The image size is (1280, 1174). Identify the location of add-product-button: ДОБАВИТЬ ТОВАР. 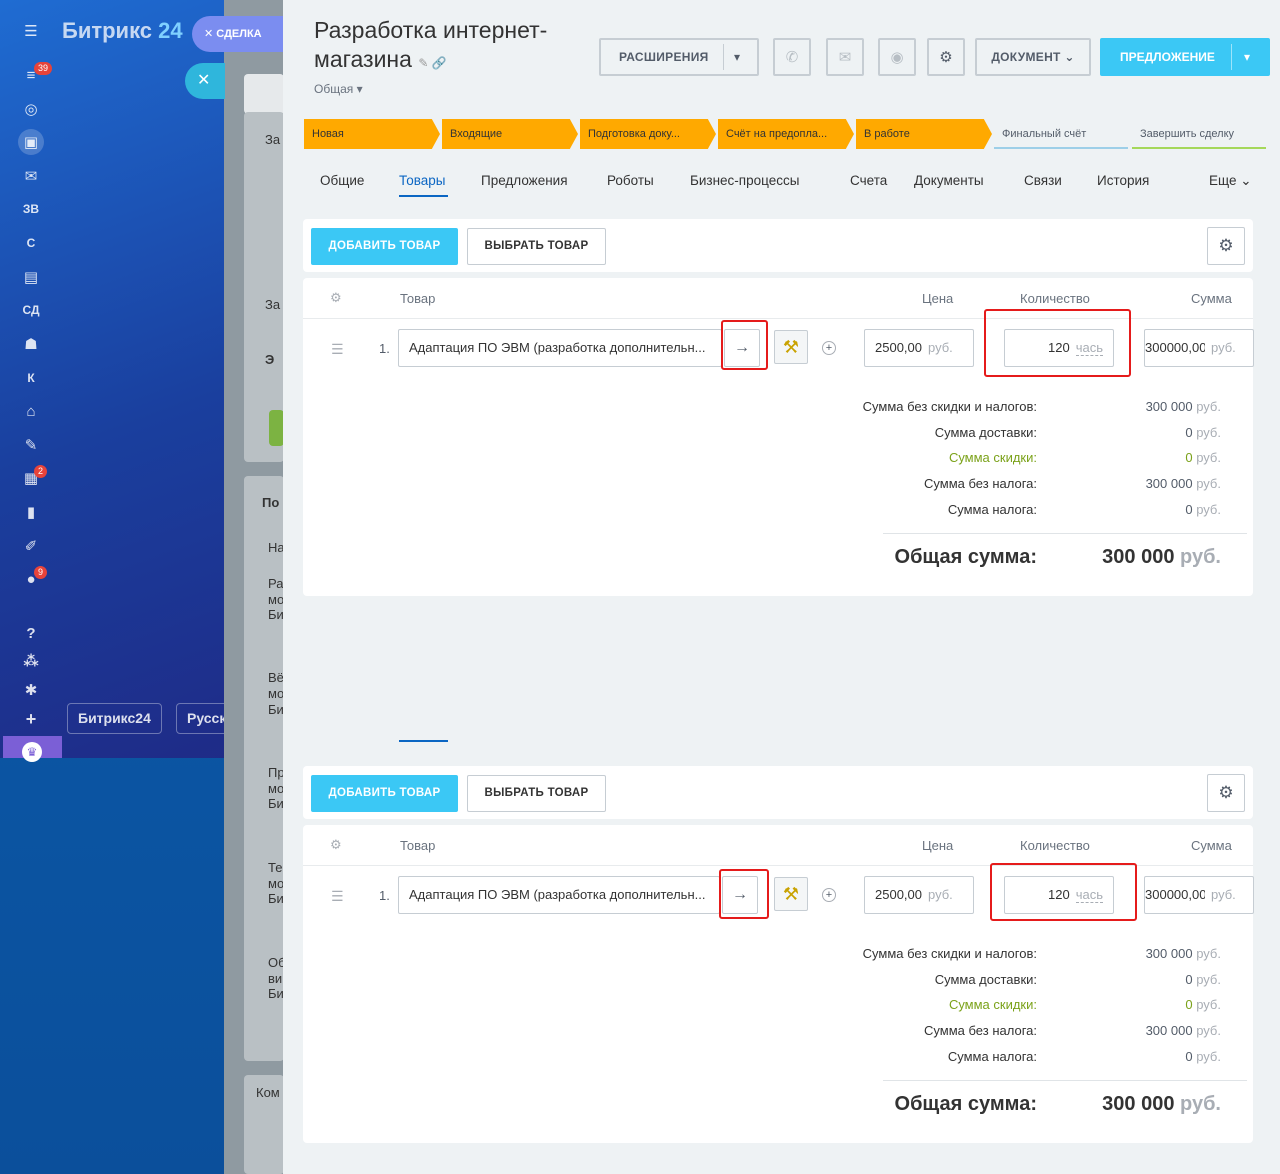
(384, 246).